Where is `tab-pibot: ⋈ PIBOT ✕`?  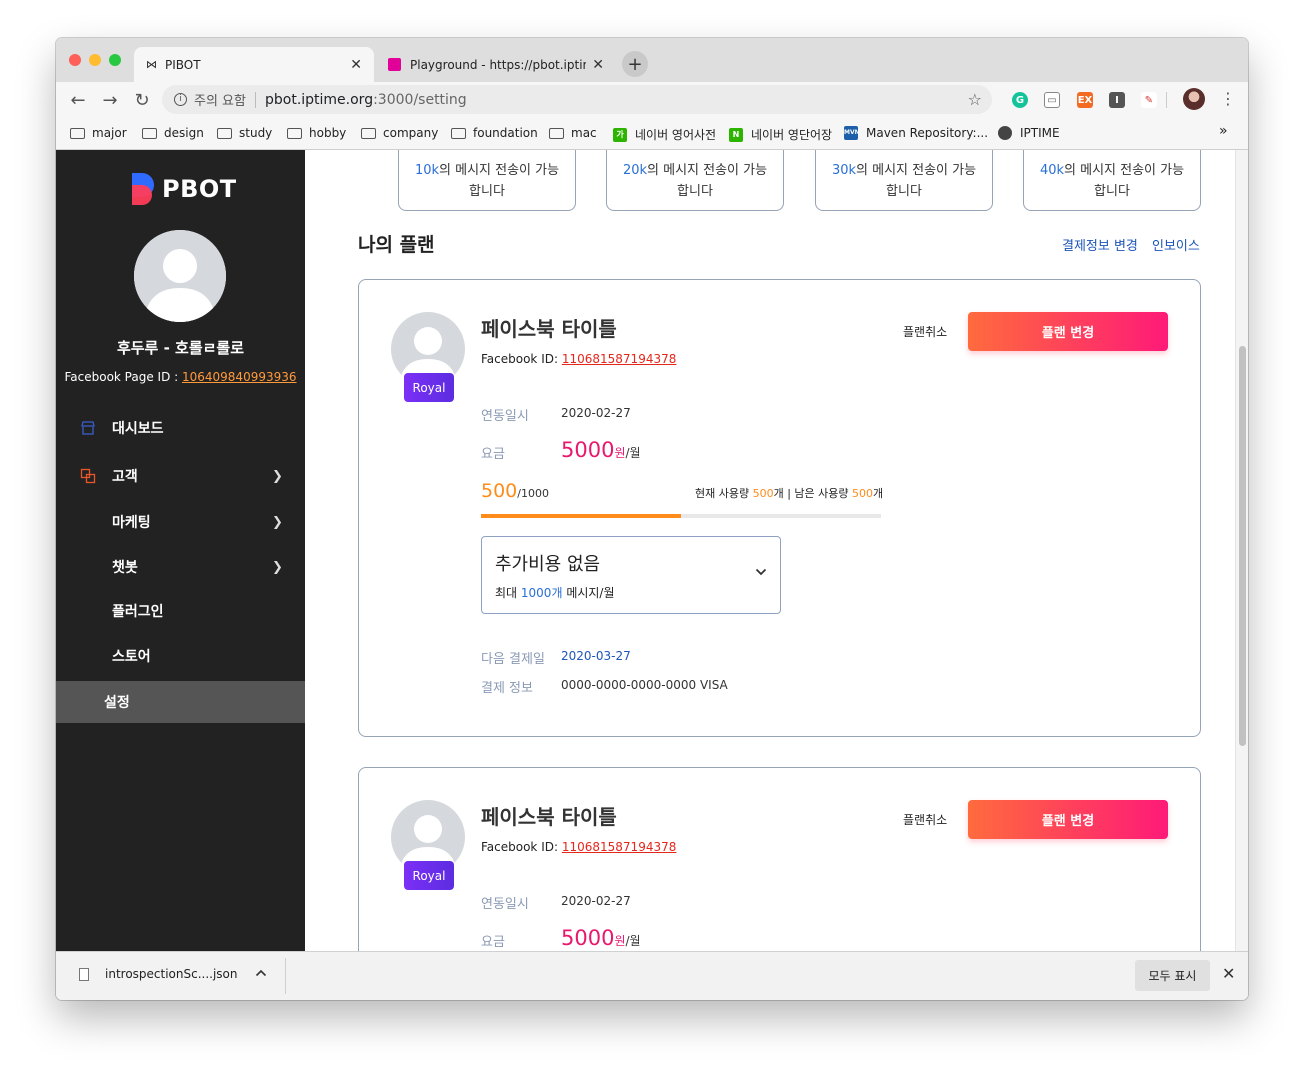
tab-pibot: ⋈ PIBOT ✕ is located at coordinates (254, 64).